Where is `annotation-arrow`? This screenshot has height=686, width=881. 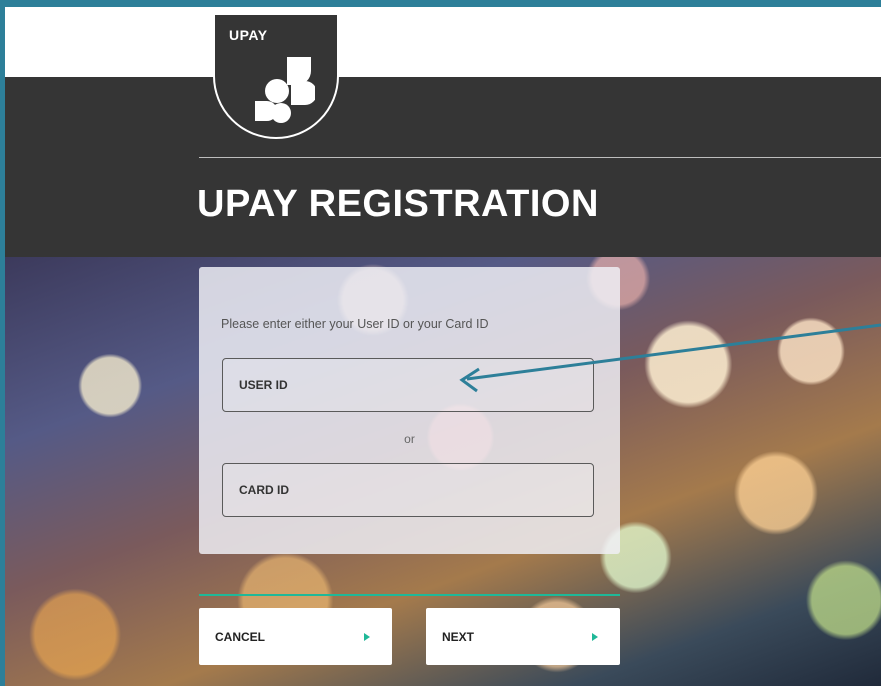
annotation-arrow is located at coordinates (670, 358).